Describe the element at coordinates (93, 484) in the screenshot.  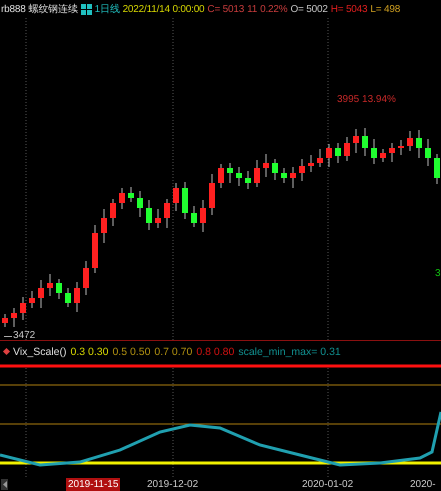
I see `date-label: 2019-11-15` at that location.